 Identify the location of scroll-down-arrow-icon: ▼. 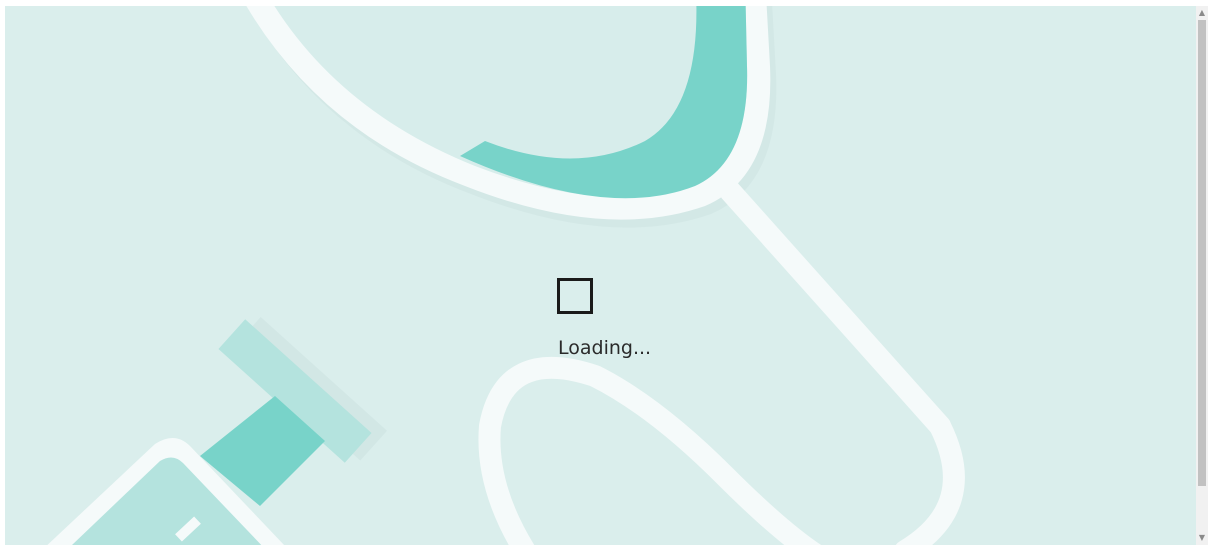
(1202, 538).